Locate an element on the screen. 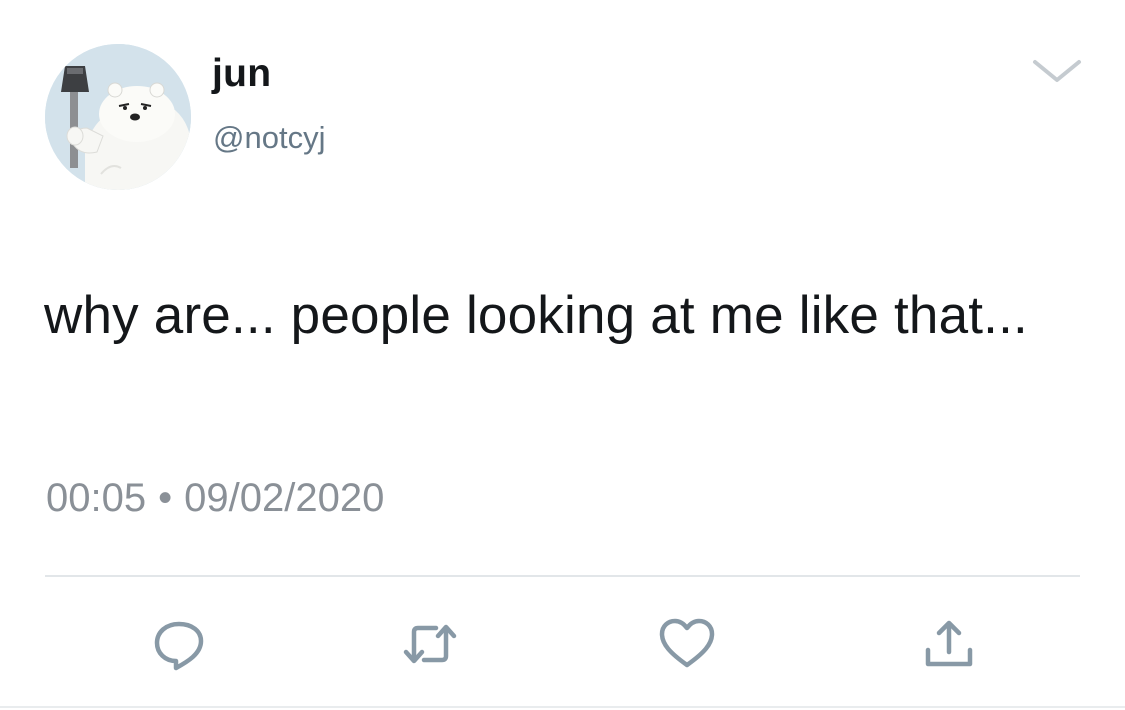 The width and height of the screenshot is (1125, 710). actions-divider is located at coordinates (562, 576).